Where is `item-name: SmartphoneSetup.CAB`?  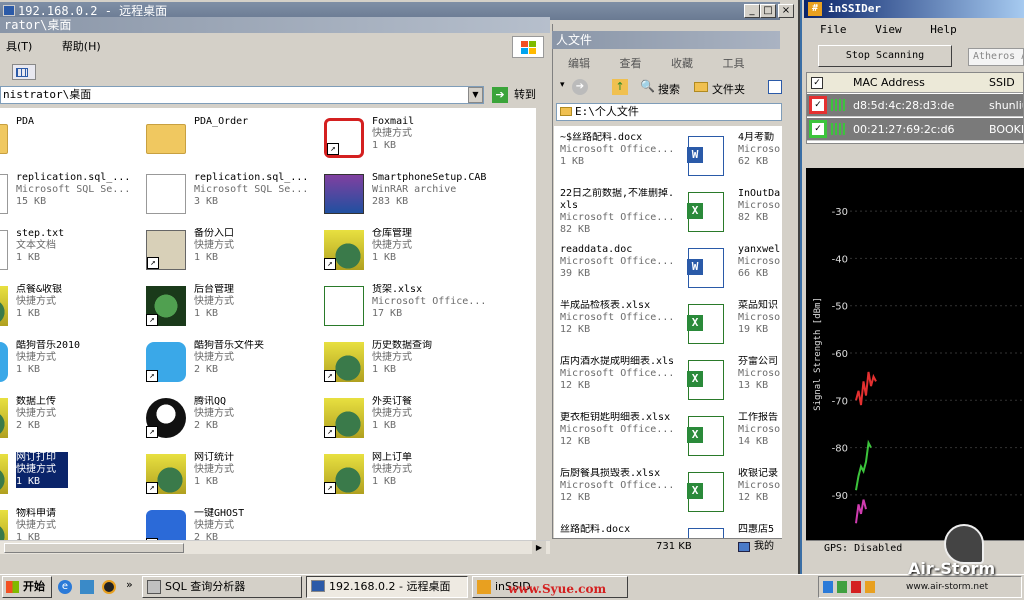 item-name: SmartphoneSetup.CAB is located at coordinates (429, 177).